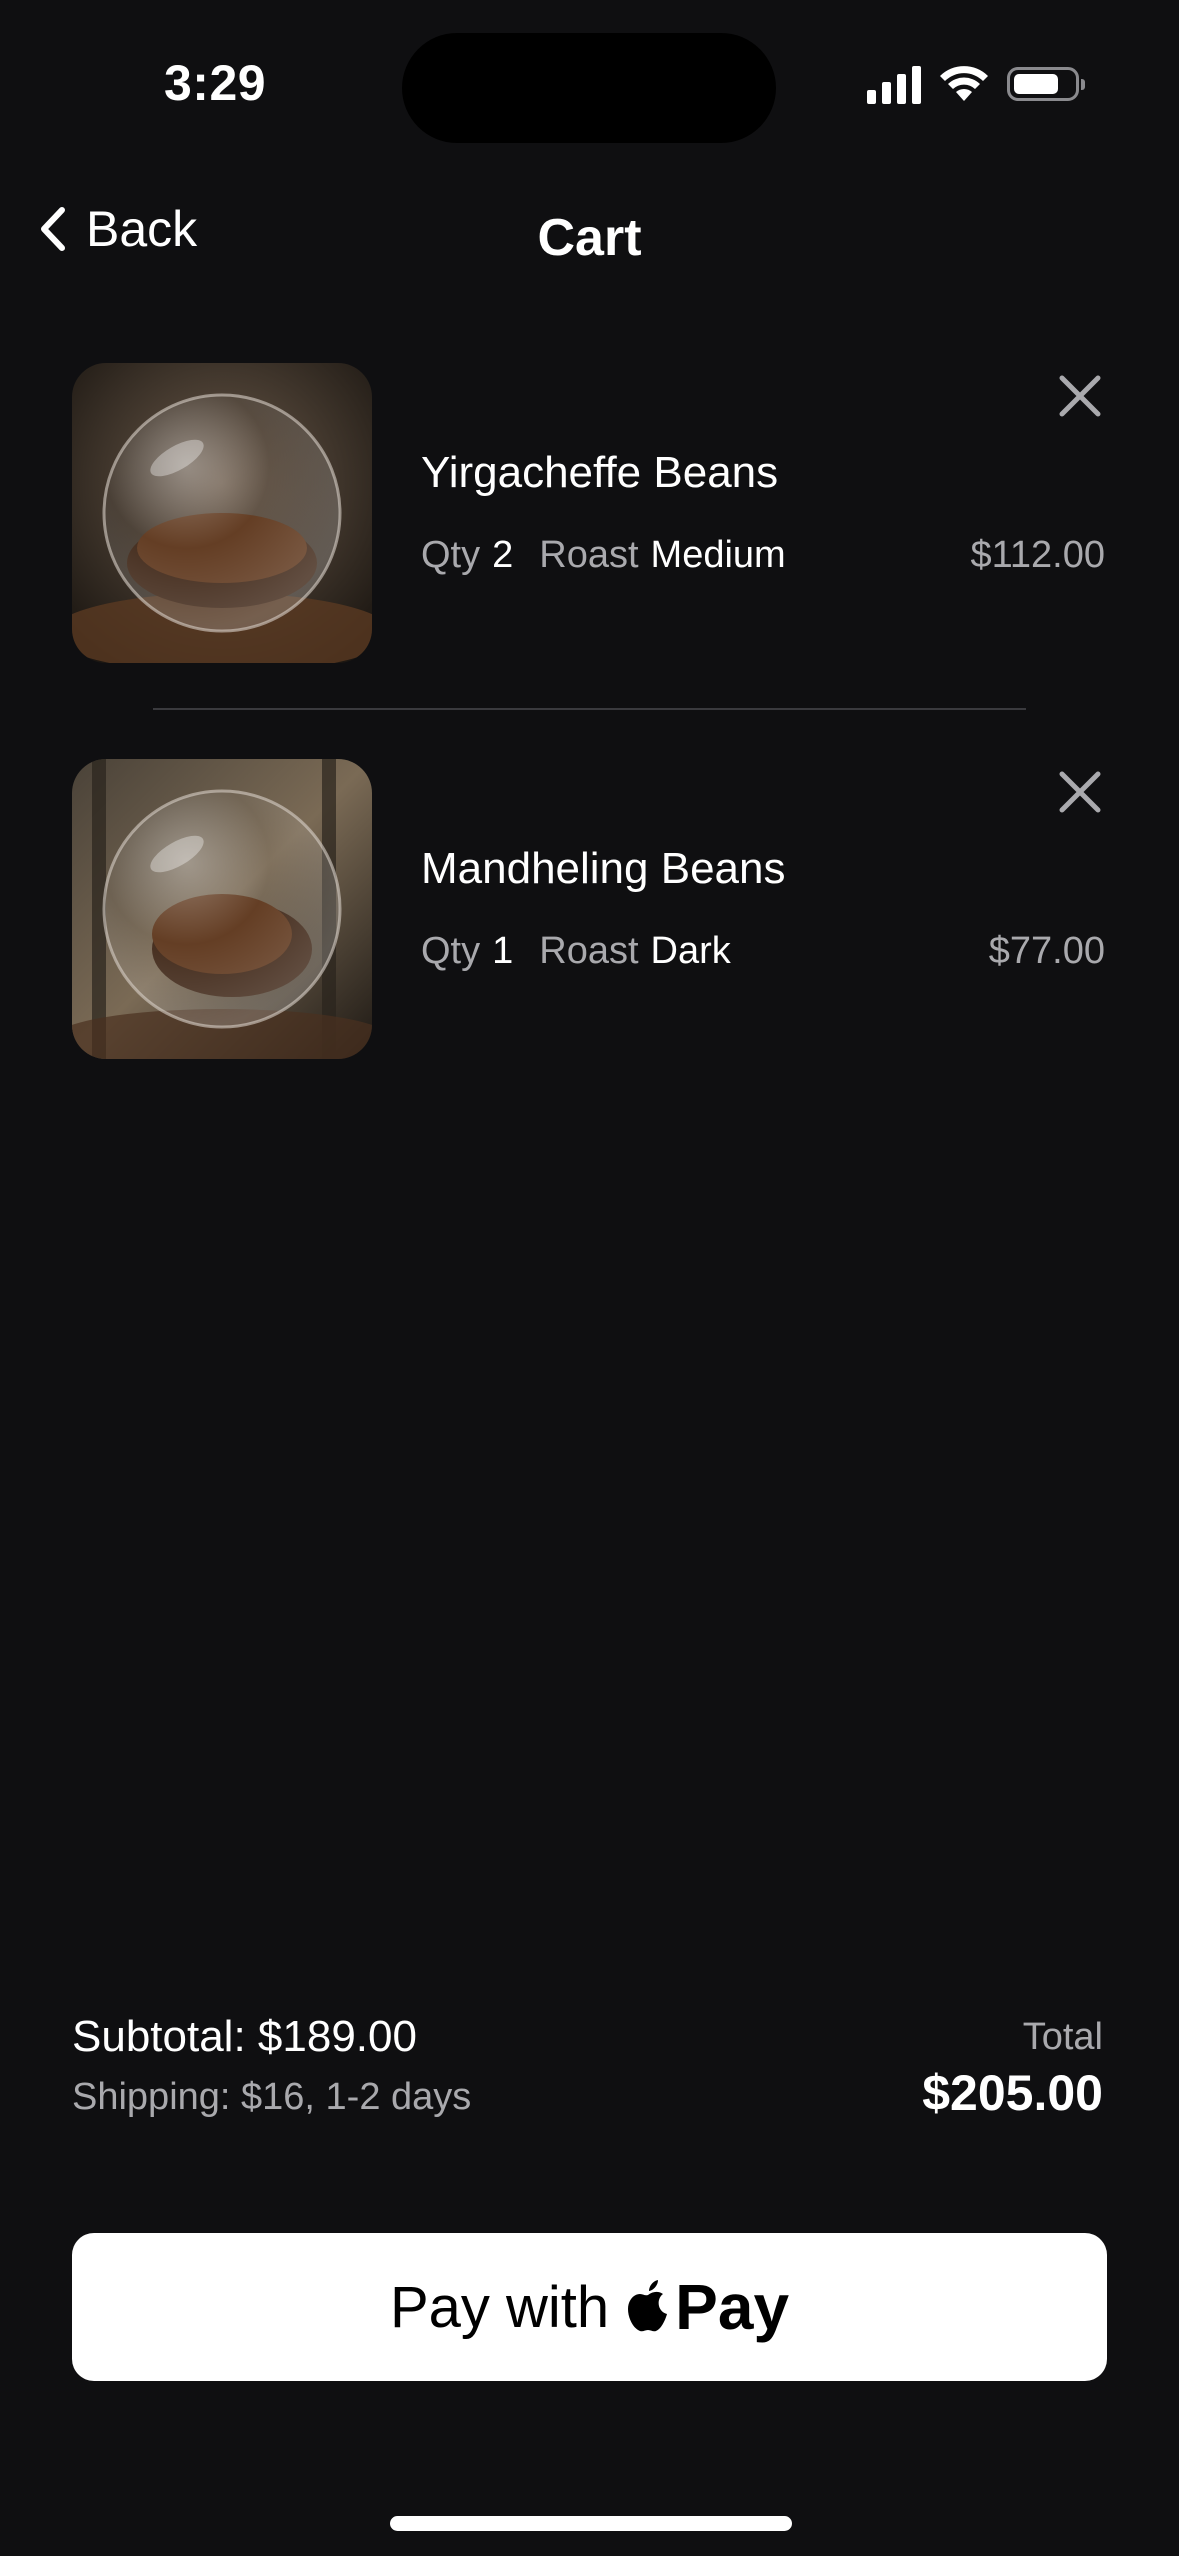 Image resolution: width=1179 pixels, height=2556 pixels. What do you see at coordinates (894, 84) in the screenshot?
I see `cellular-signal-icon` at bounding box center [894, 84].